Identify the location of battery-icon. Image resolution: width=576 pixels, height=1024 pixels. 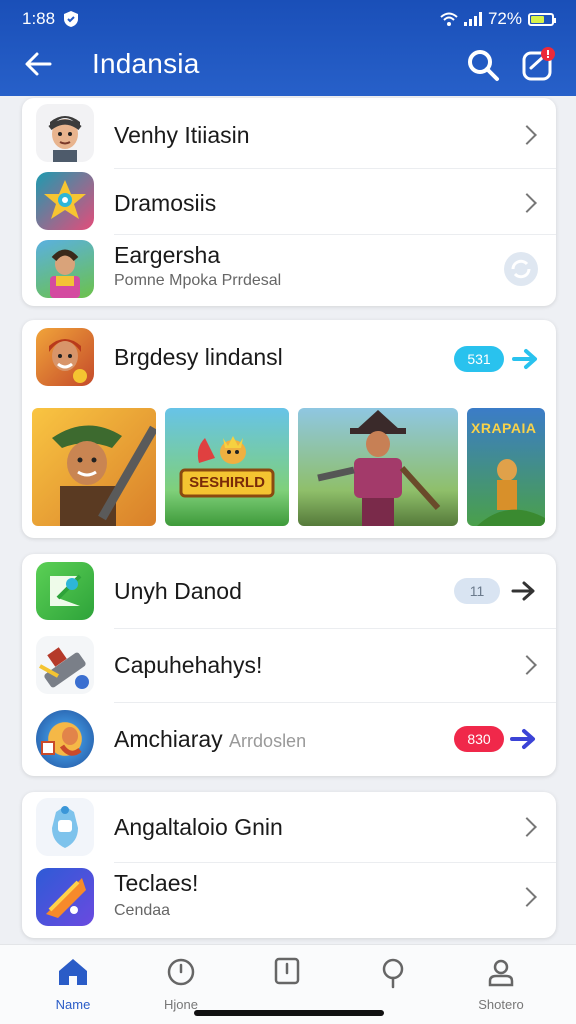
(542, 19).